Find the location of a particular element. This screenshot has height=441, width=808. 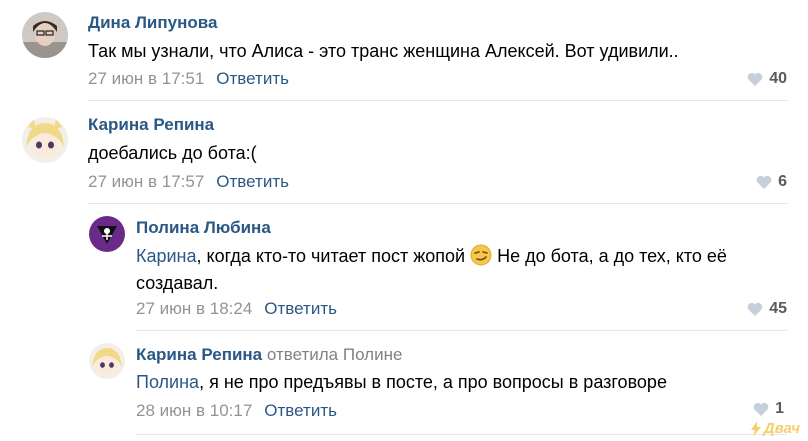

watermark: Двач is located at coordinates (775, 428).